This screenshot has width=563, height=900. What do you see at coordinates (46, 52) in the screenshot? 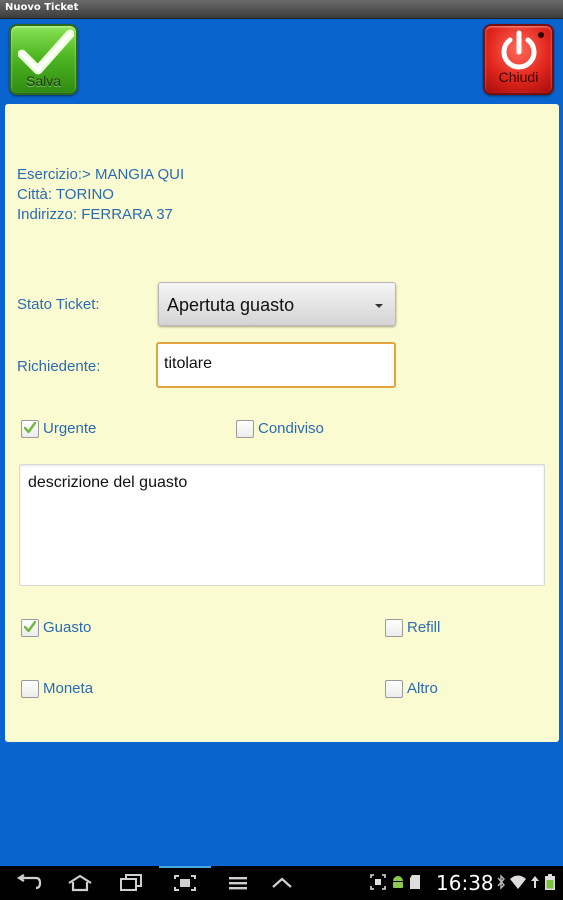
I see `checkmark-icon` at bounding box center [46, 52].